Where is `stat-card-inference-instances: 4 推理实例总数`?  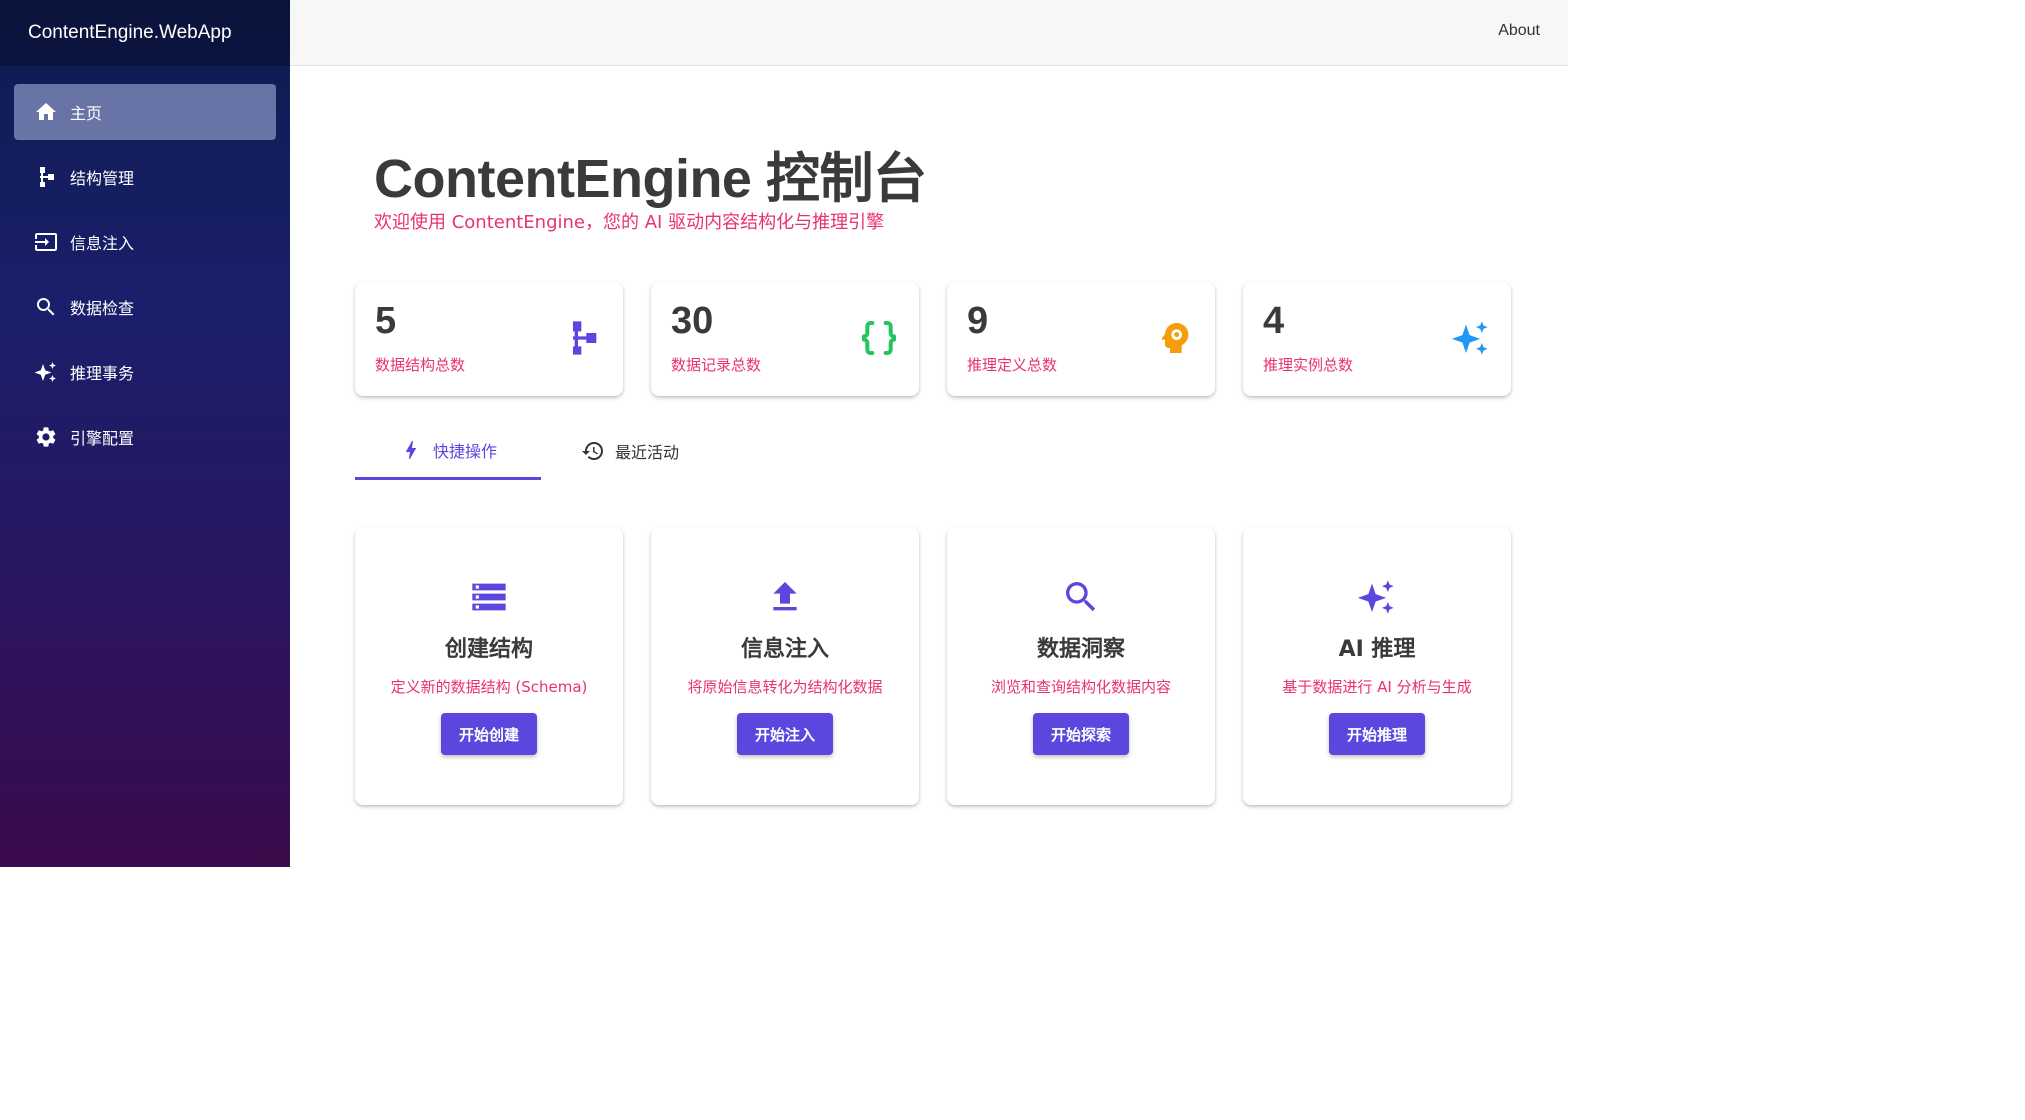 stat-card-inference-instances: 4 推理实例总数 is located at coordinates (1377, 339).